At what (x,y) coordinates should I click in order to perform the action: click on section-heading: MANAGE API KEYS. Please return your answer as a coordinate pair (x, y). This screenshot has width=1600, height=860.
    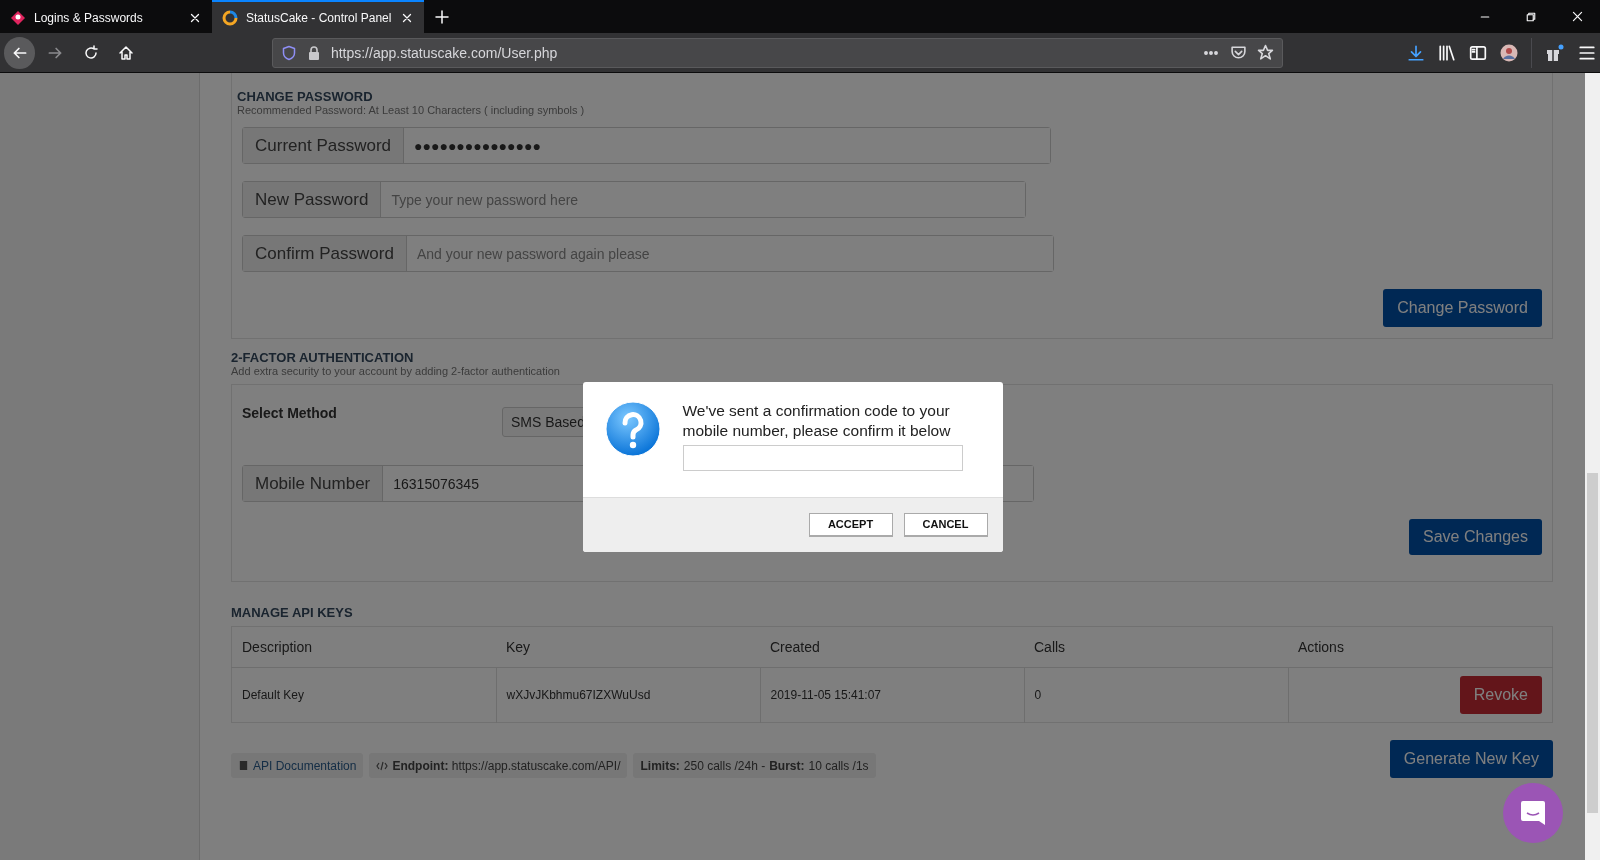
    Looking at the image, I should click on (292, 613).